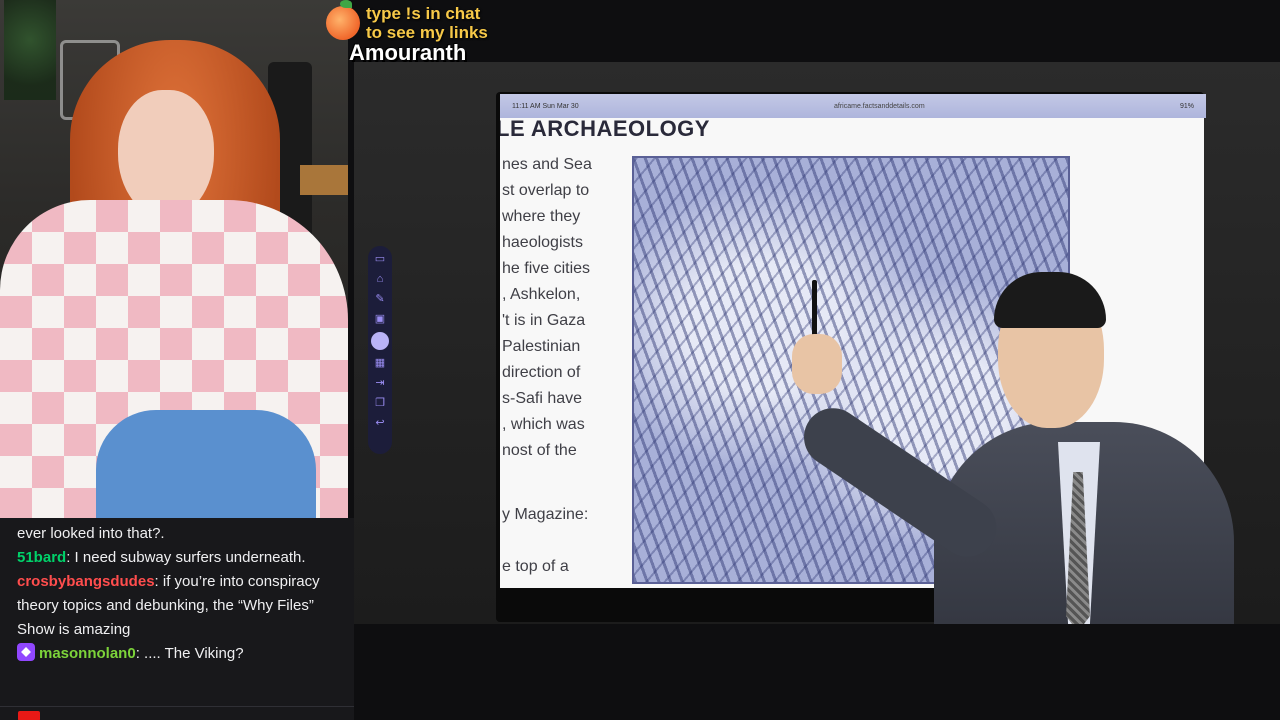  What do you see at coordinates (423, 13) in the screenshot?
I see `promo-line-1: type !s in chat` at bounding box center [423, 13].